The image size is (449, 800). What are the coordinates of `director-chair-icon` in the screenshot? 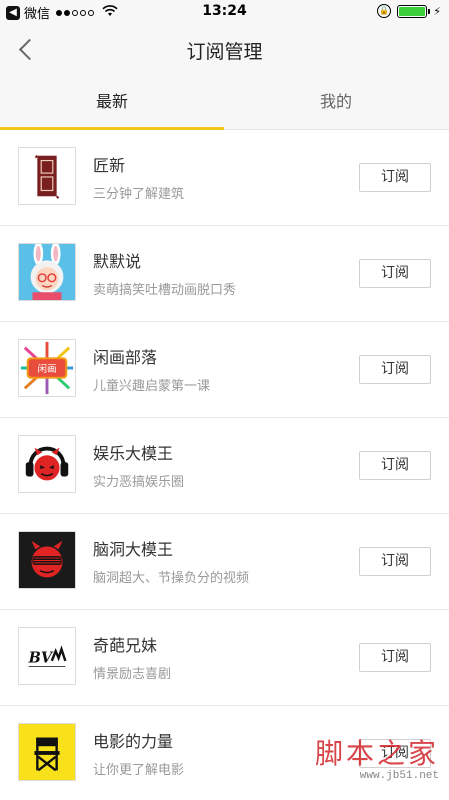 It's located at (47, 752).